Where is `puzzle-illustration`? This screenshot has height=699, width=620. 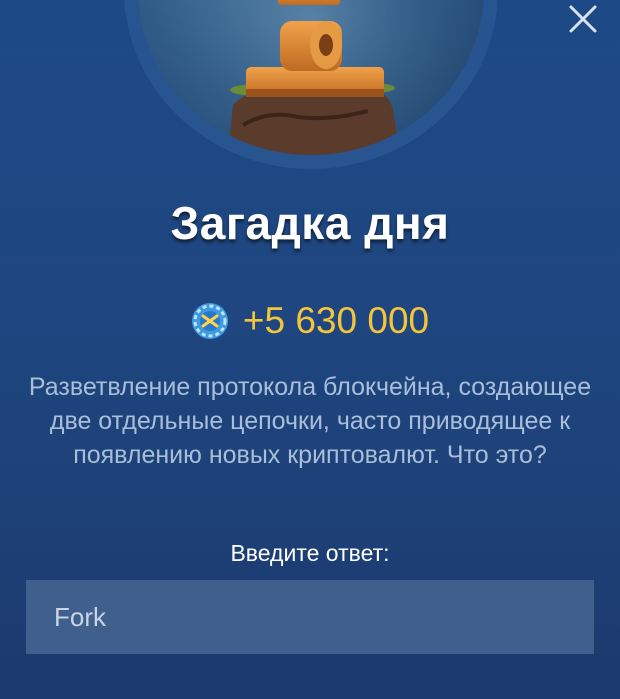 puzzle-illustration is located at coordinates (311, 77).